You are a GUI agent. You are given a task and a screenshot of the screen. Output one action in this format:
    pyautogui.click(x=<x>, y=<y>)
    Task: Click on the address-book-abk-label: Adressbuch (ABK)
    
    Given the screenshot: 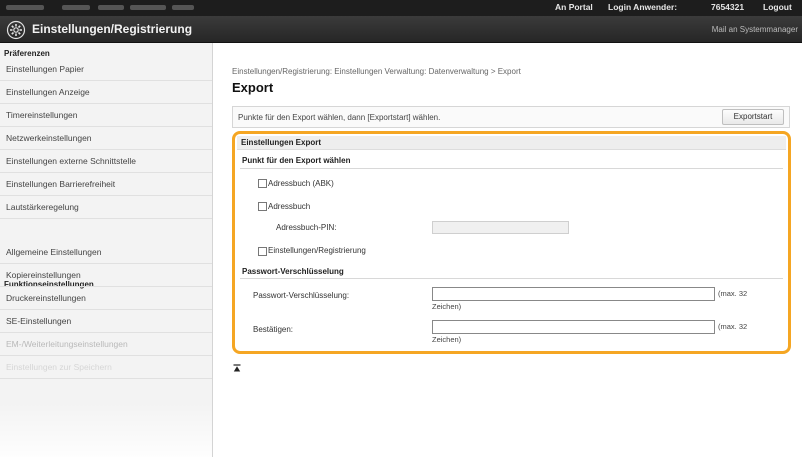 What is the action you would take?
    pyautogui.click(x=301, y=183)
    